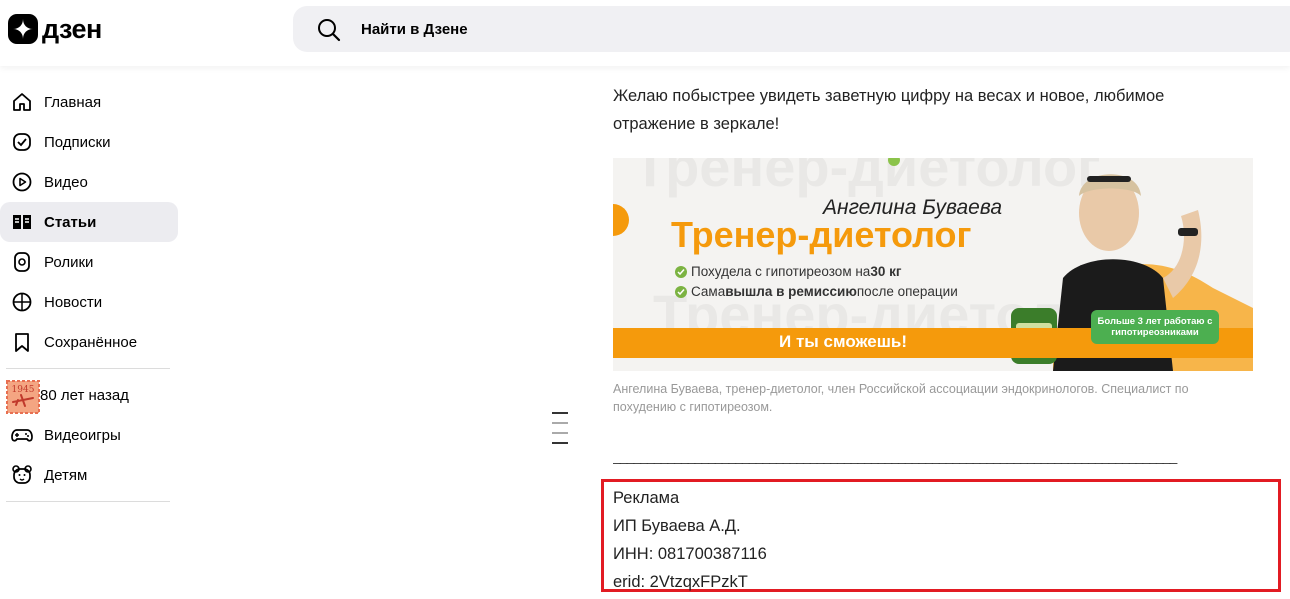 This screenshot has height=599, width=1290. Describe the element at coordinates (677, 526) in the screenshot. I see `ad-advertiser: ИП Буваева А.Д.` at that location.